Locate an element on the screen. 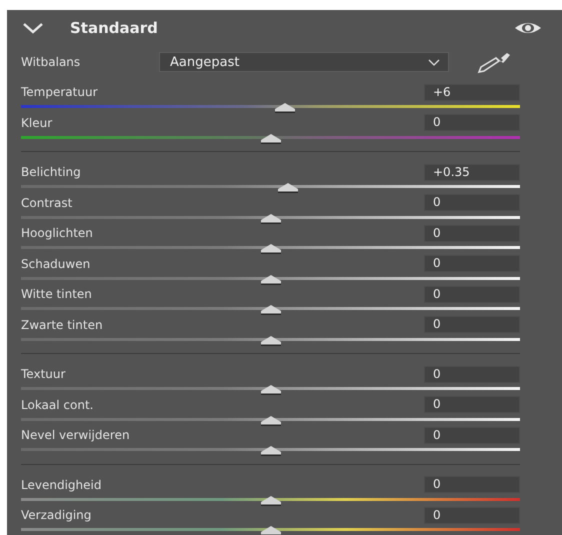 The image size is (562, 535). slider-label: Levendigheid is located at coordinates (61, 485).